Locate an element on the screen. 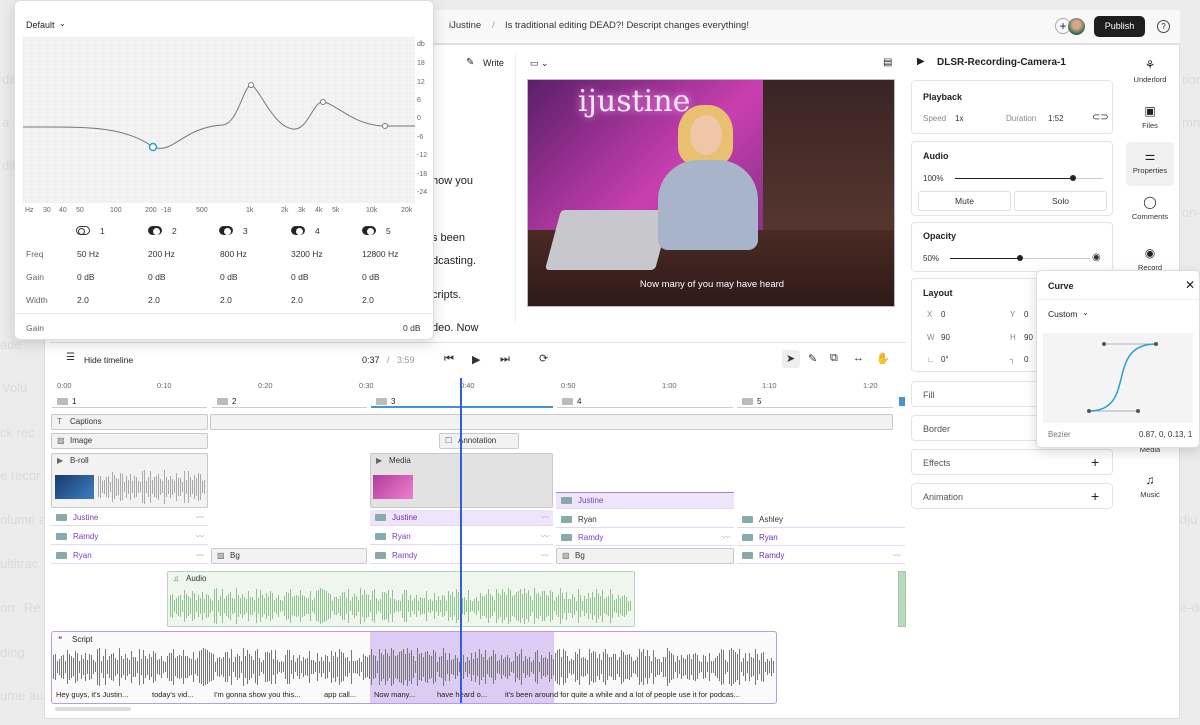 This screenshot has width=1200, height=725. scene-header: 3 is located at coordinates (462, 401).